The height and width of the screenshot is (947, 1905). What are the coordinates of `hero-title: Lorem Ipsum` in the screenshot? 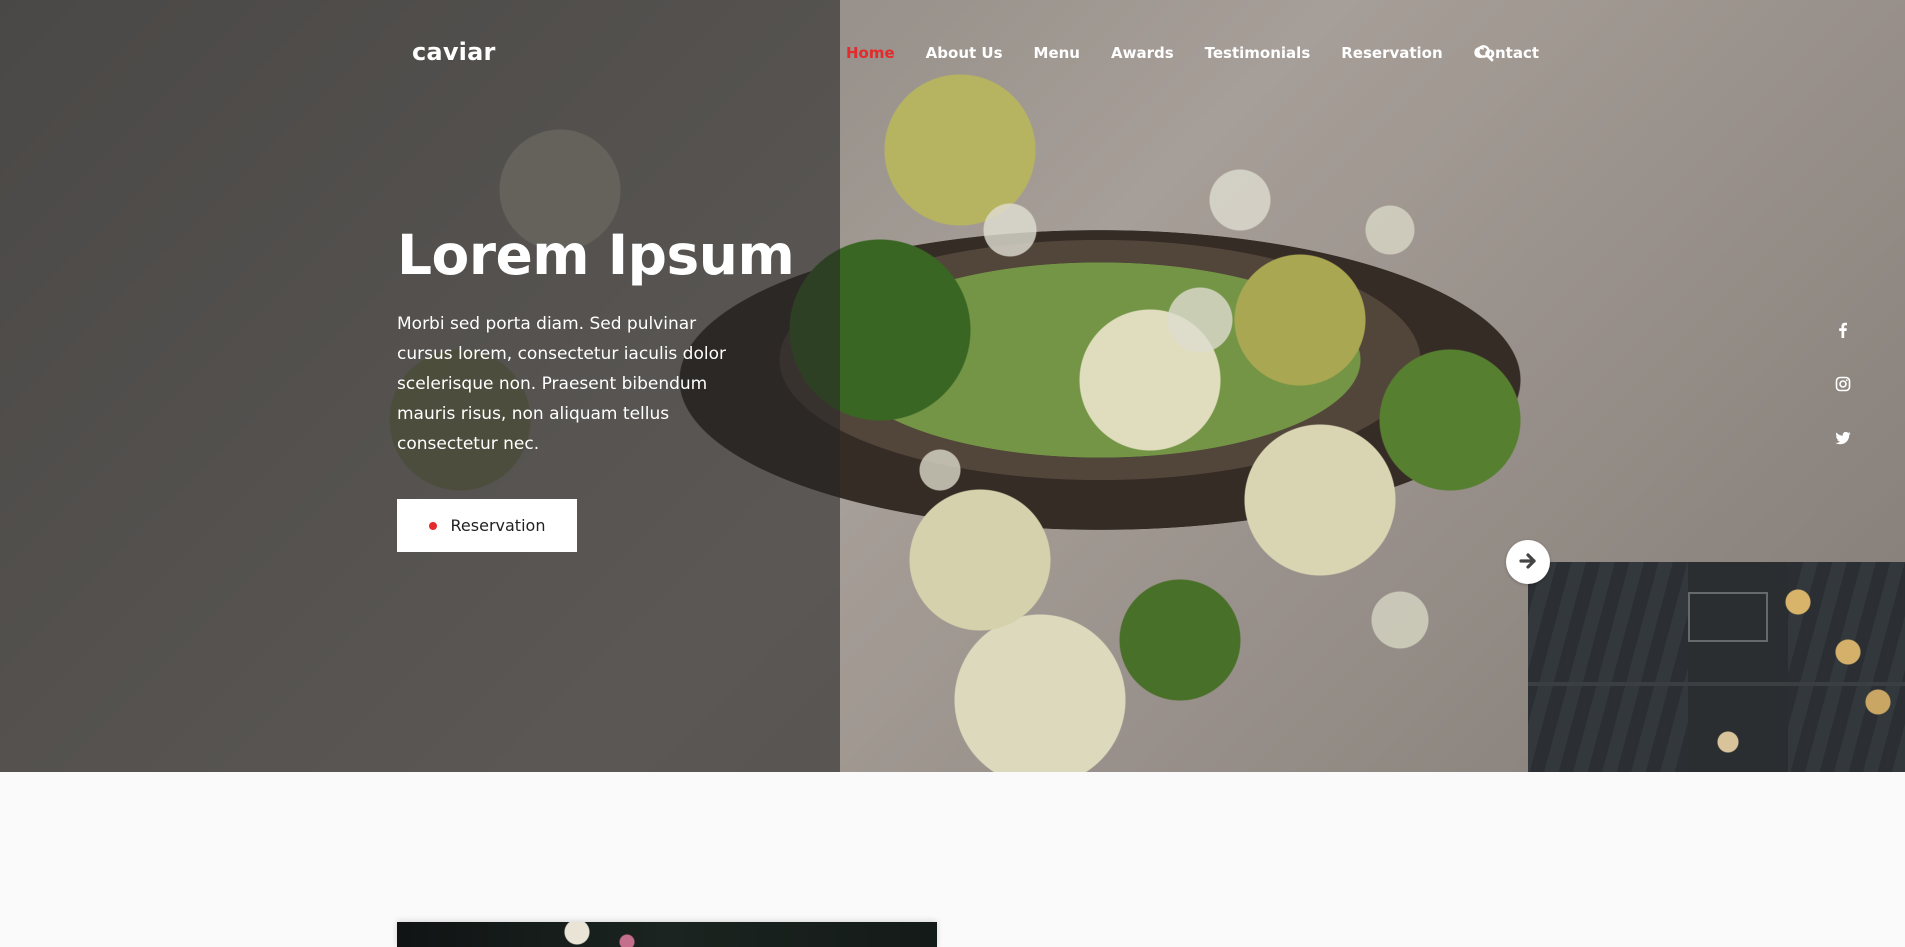 It's located at (596, 255).